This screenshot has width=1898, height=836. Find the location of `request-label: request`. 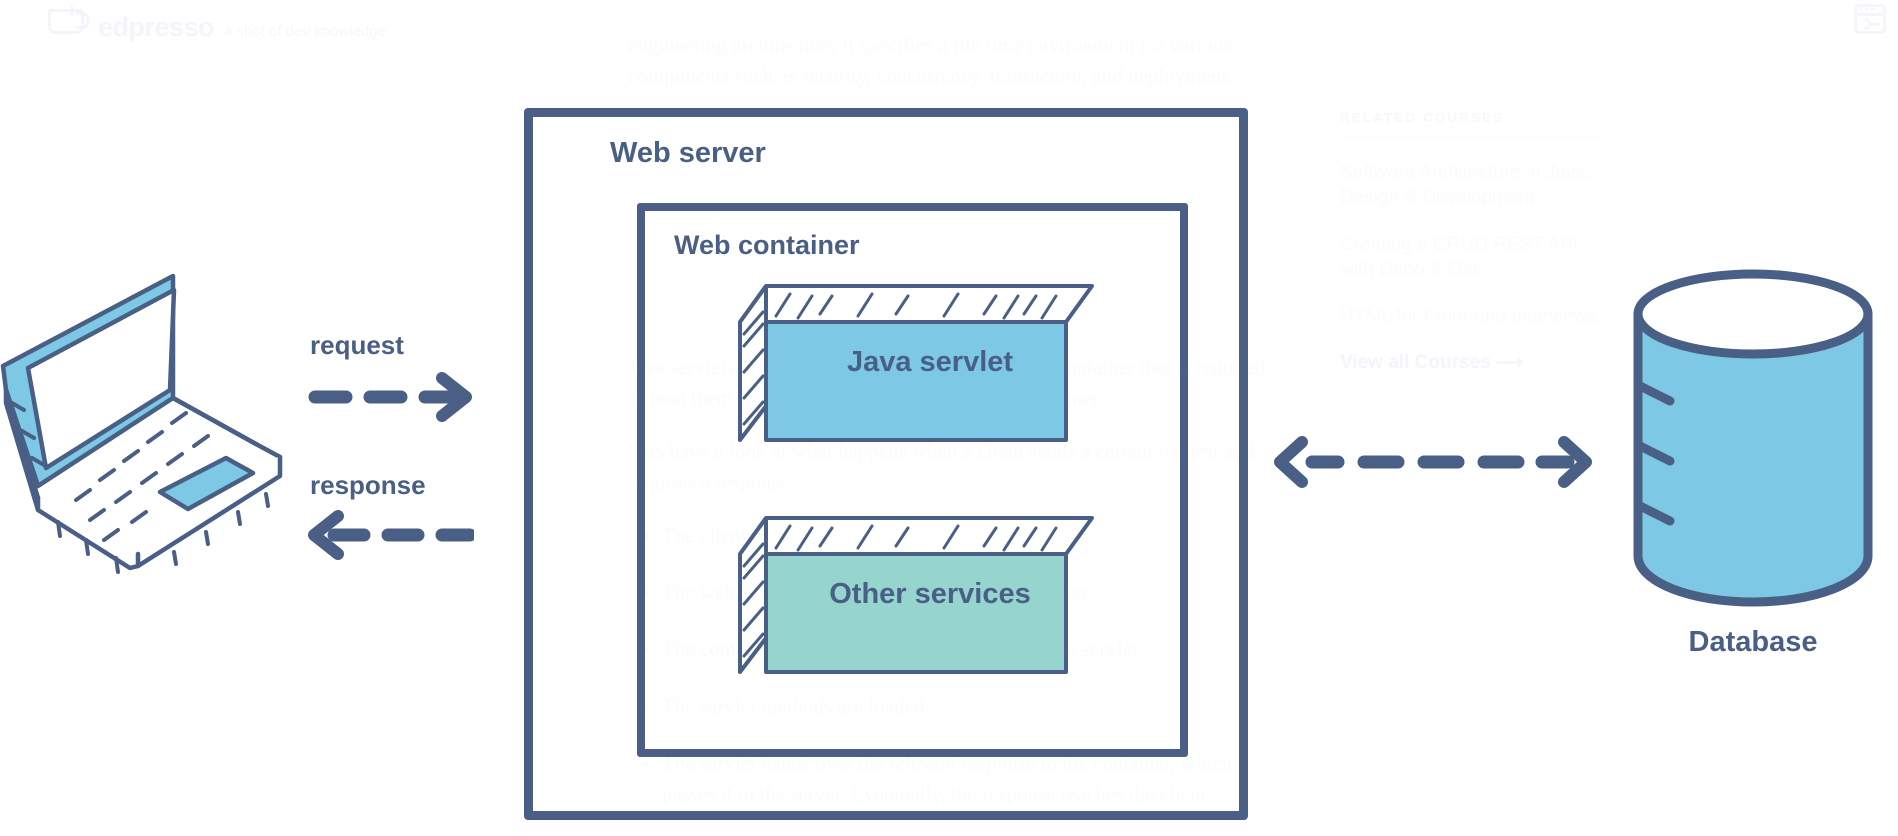

request-label: request is located at coordinates (357, 345).